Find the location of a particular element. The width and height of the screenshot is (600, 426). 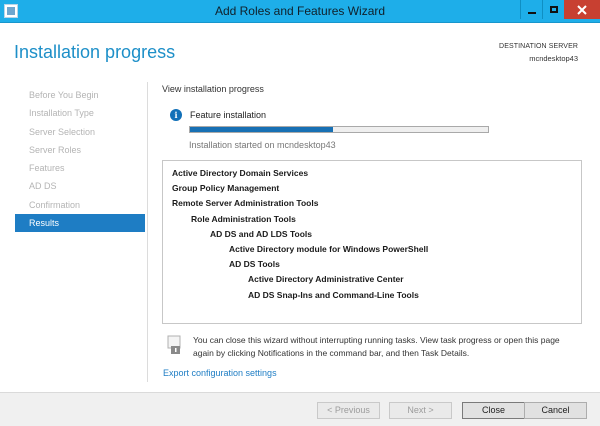

maximize-icon is located at coordinates (553, 9).